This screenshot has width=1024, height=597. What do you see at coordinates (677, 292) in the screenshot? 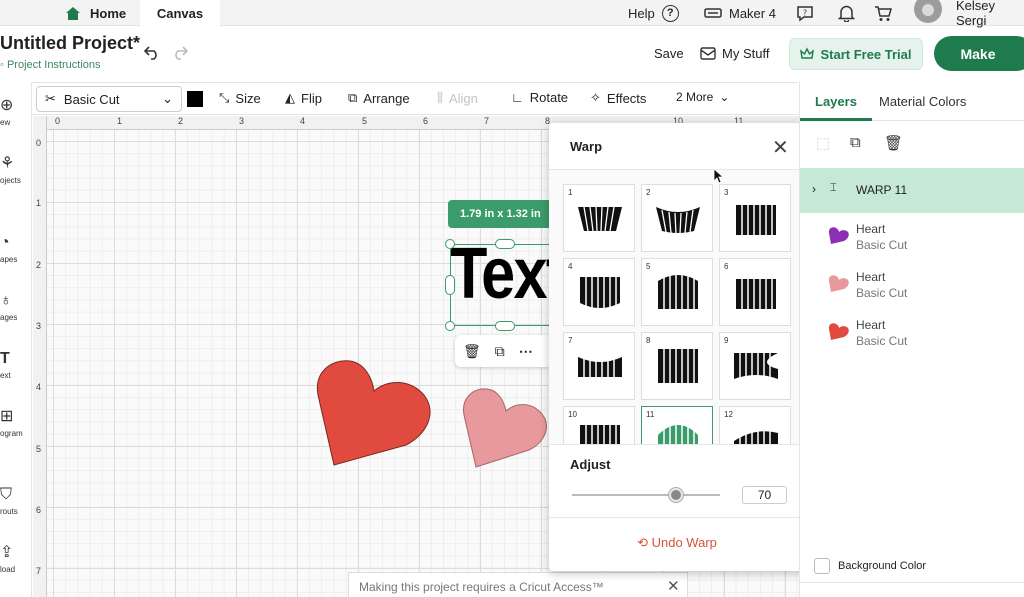
I see `warp-style-tile: 5` at bounding box center [677, 292].